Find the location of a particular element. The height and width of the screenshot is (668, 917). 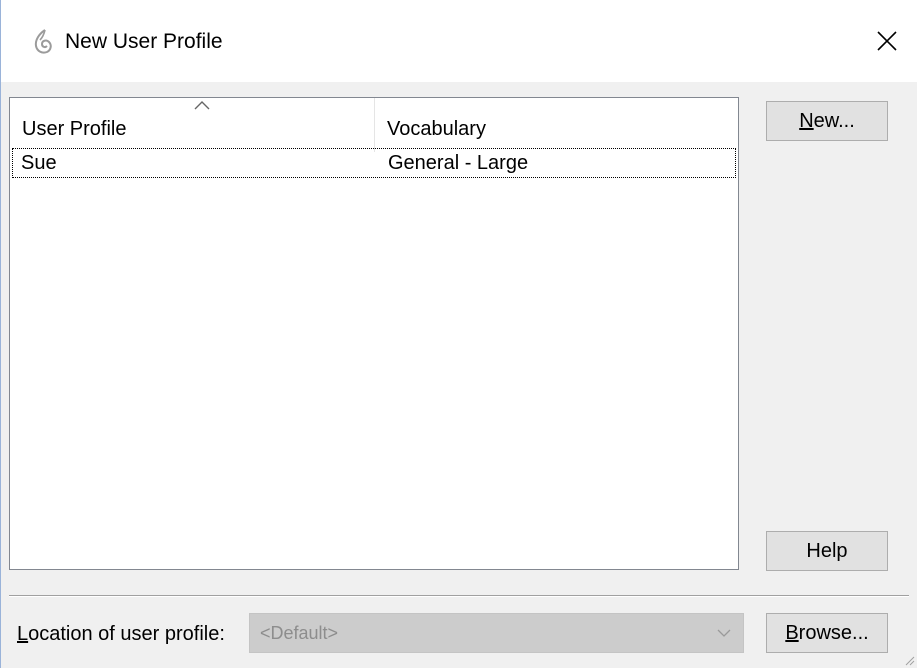

location-value: <Default> is located at coordinates (299, 633).